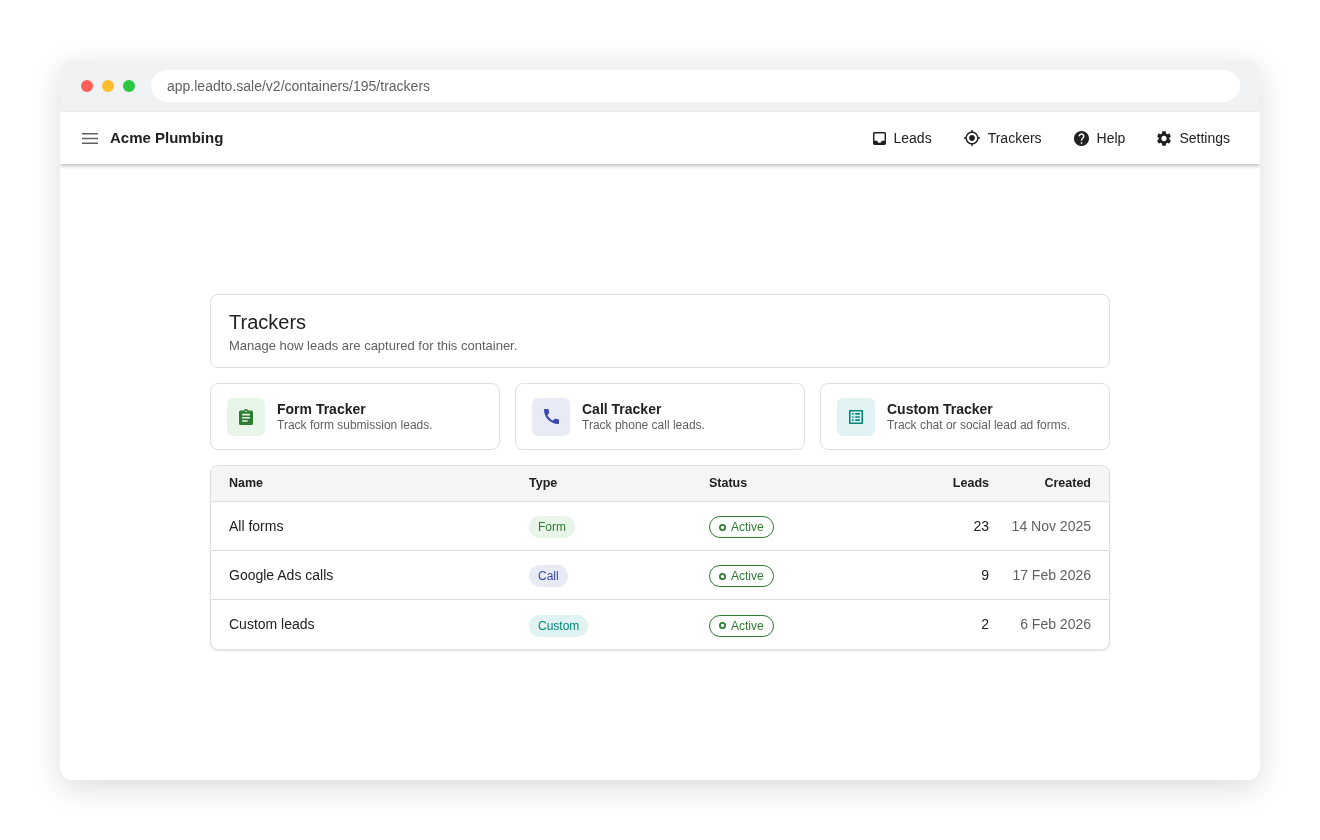 The height and width of the screenshot is (840, 1320). Describe the element at coordinates (543, 484) in the screenshot. I see `column-header: Type` at that location.